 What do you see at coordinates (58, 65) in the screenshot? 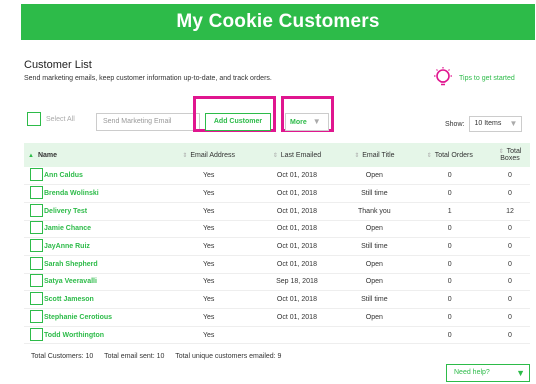
I see `customer-list-heading: Customer List` at bounding box center [58, 65].